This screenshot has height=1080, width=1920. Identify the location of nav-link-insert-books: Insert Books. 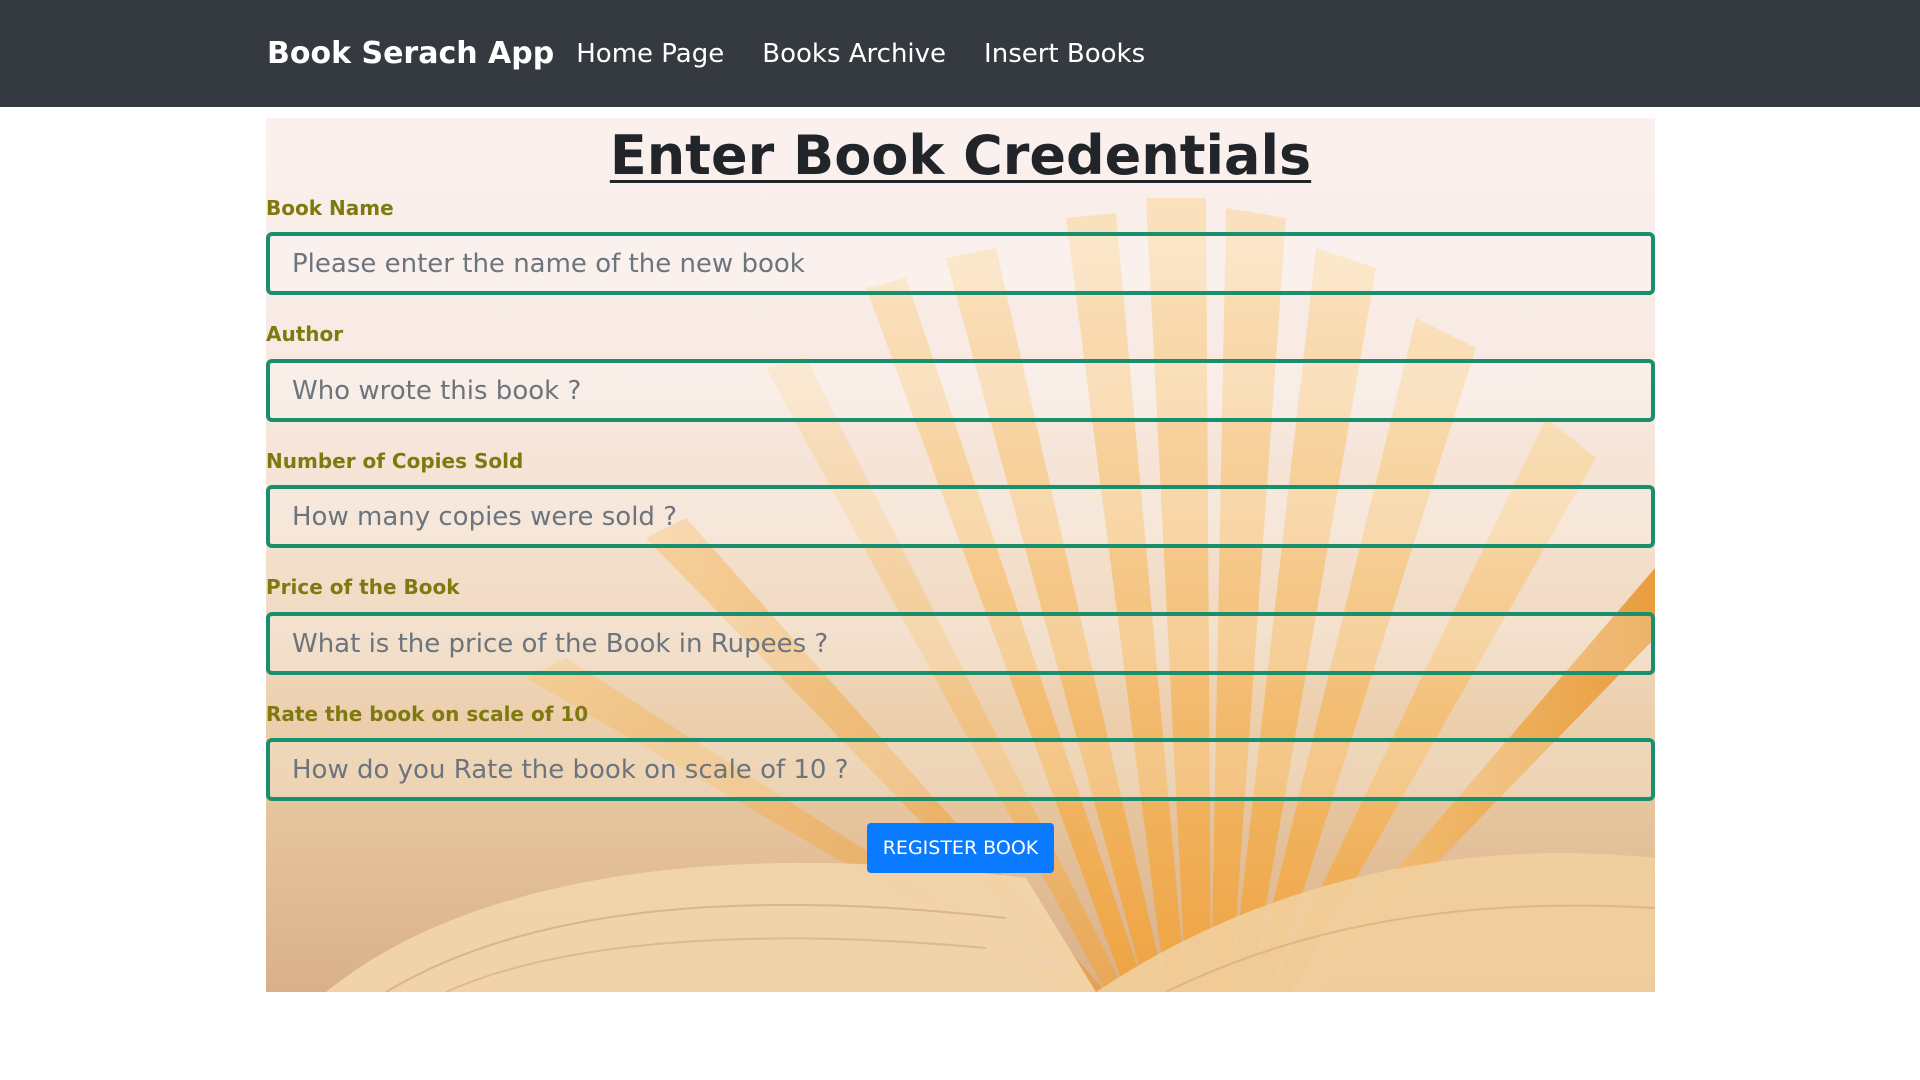
(1064, 54).